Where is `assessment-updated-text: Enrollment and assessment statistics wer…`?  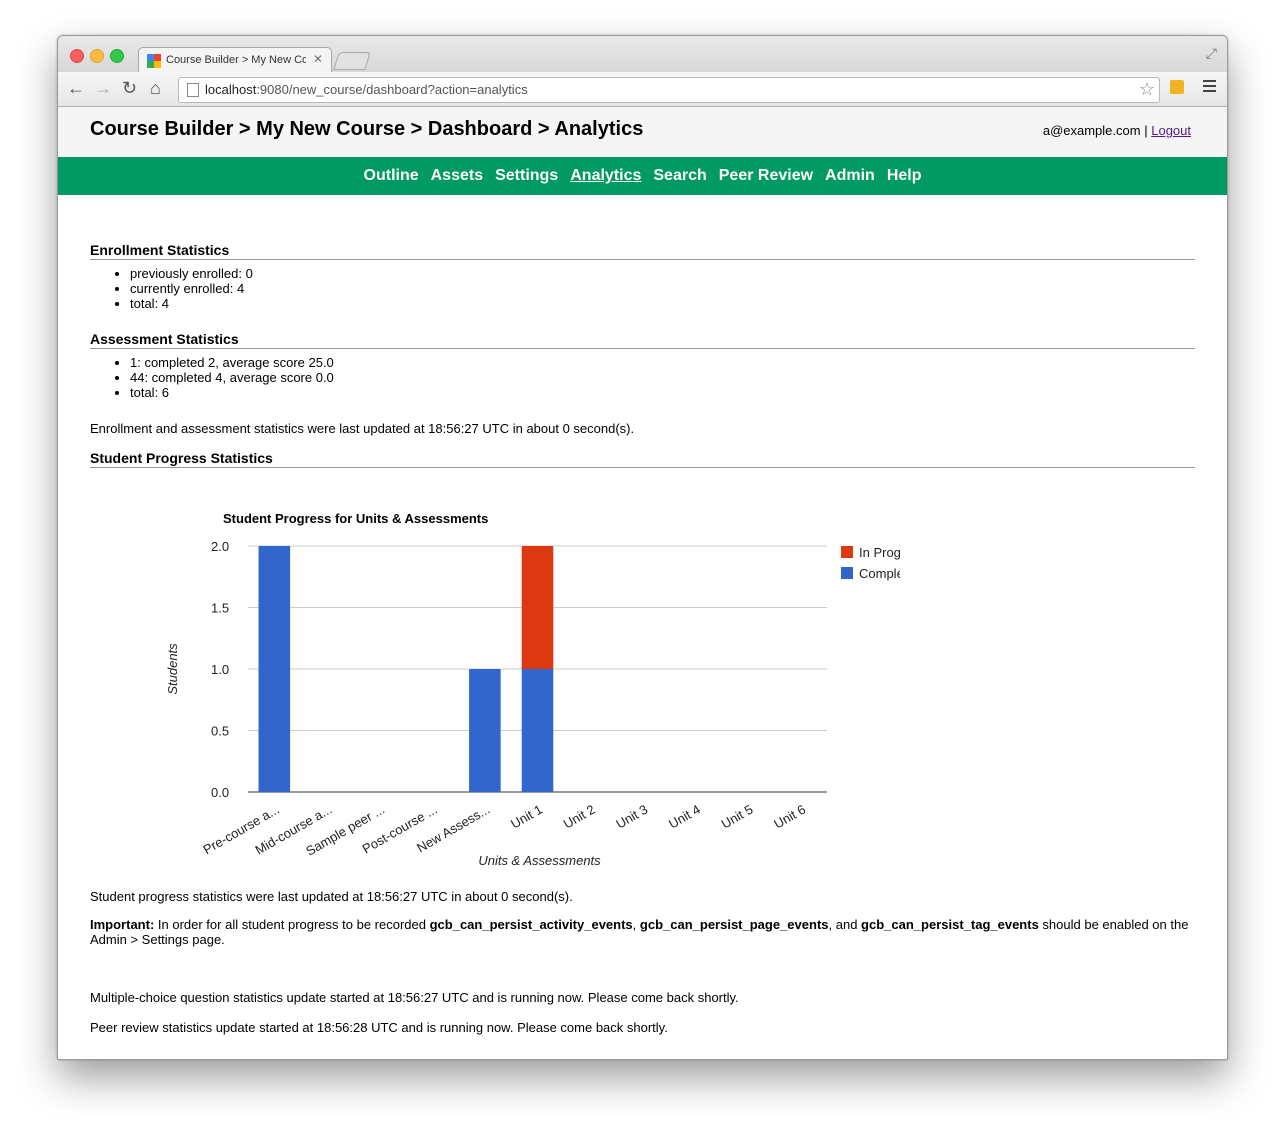
assessment-updated-text: Enrollment and assessment statistics wer… is located at coordinates (362, 428).